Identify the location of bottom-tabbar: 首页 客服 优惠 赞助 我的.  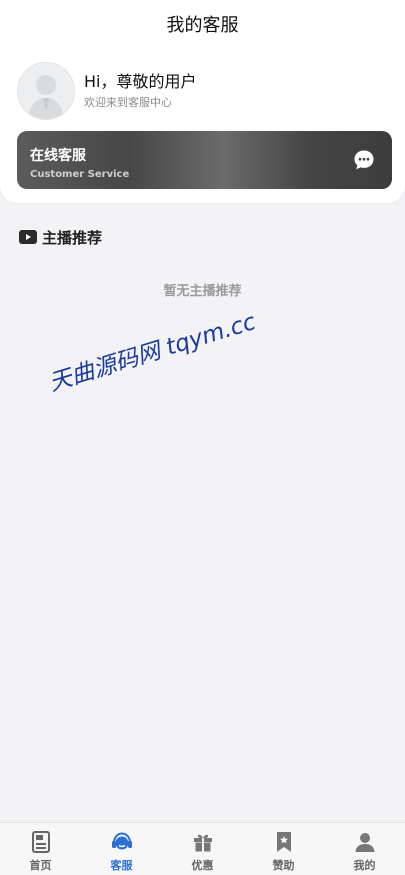
(202, 848).